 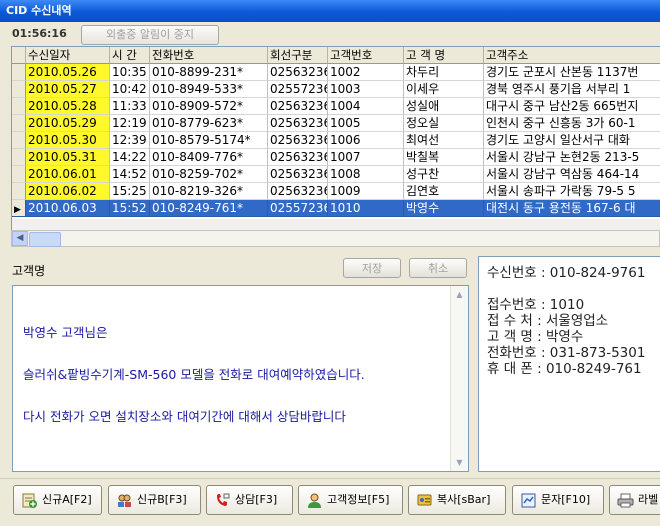 I want to click on cell-time: 15:52, so click(x=130, y=208).